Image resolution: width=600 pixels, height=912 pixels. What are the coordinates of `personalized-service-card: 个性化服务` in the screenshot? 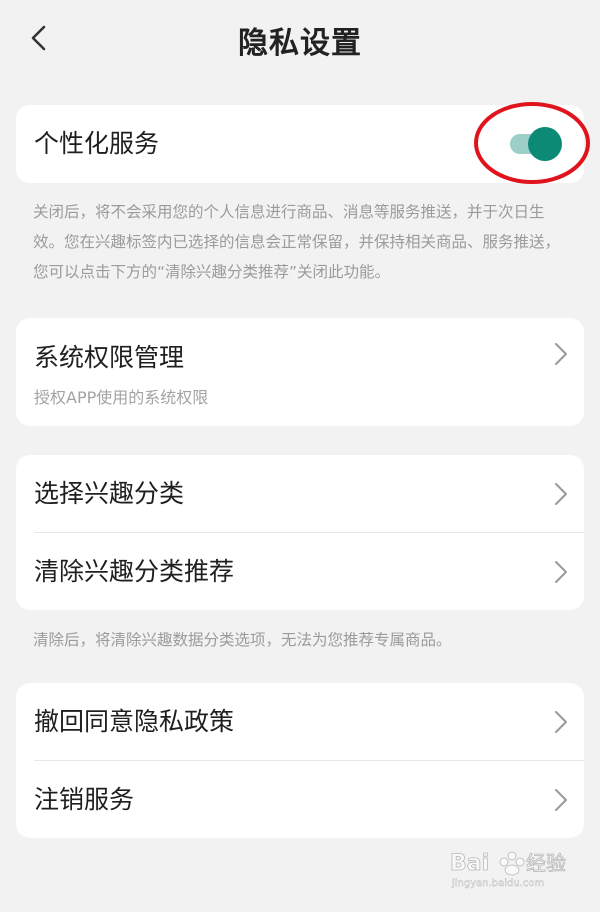 It's located at (300, 144).